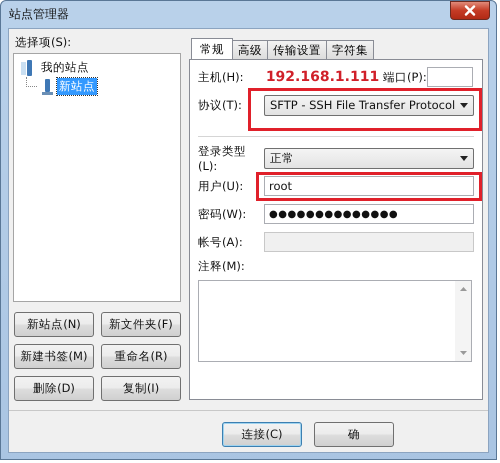  I want to click on dialog-button: 连接(C), so click(262, 434).